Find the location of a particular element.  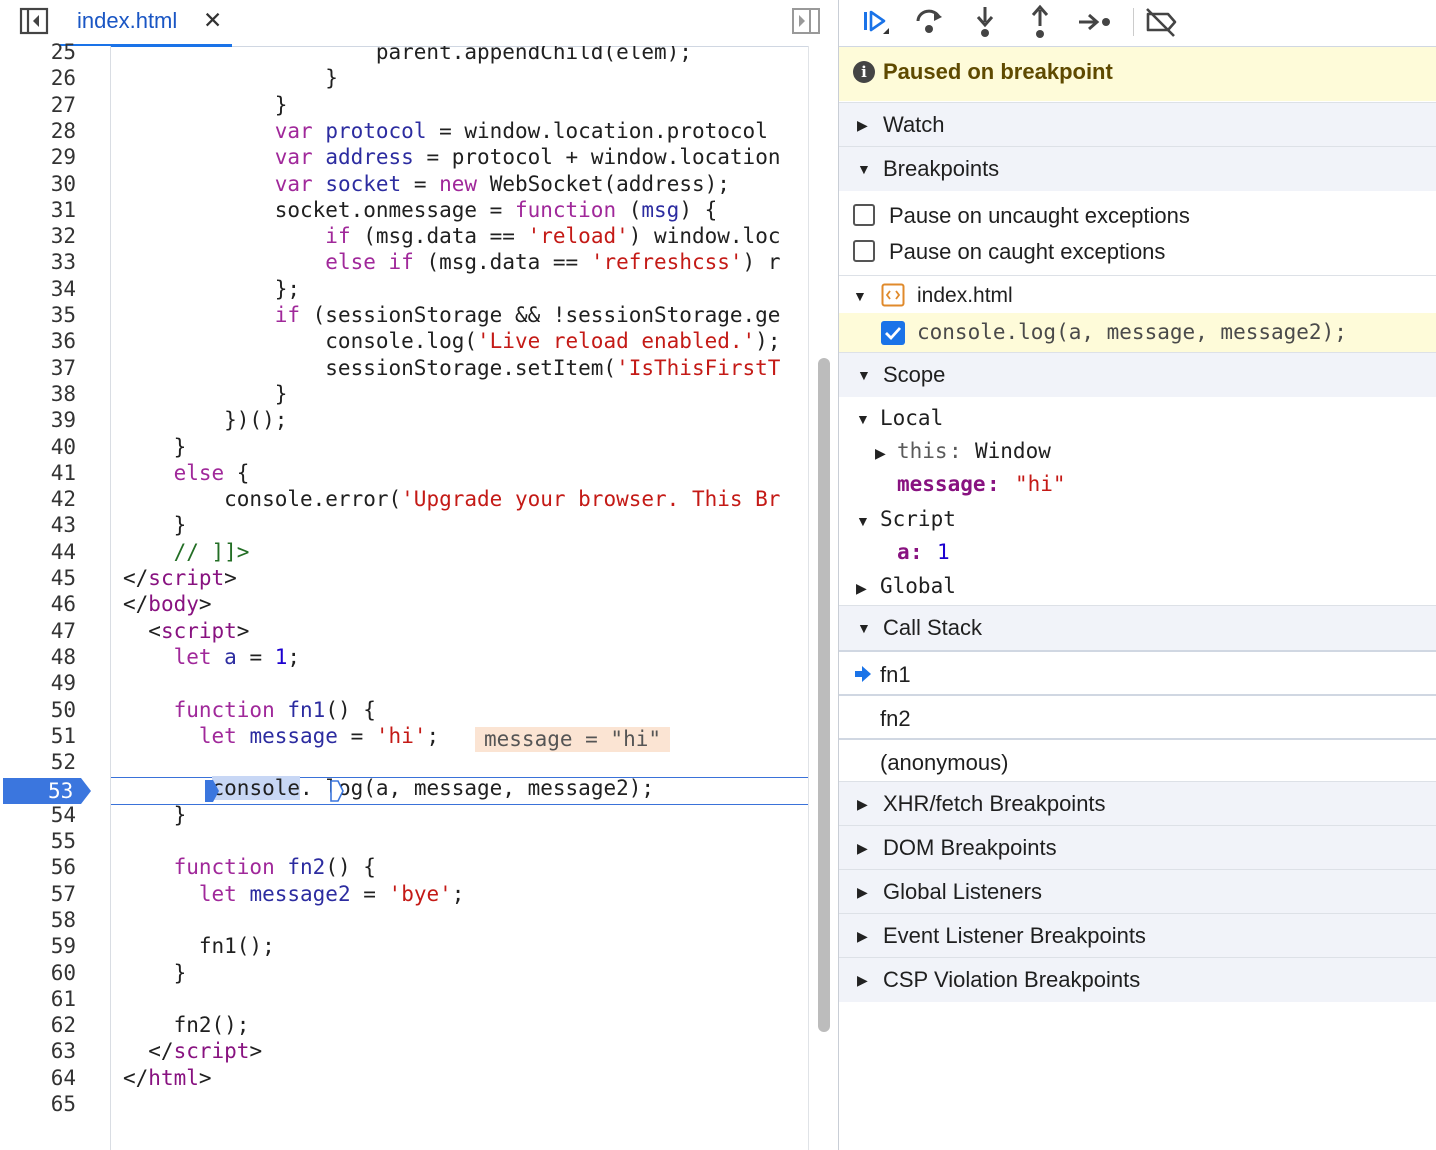

line-number: 48 is located at coordinates (38, 657).